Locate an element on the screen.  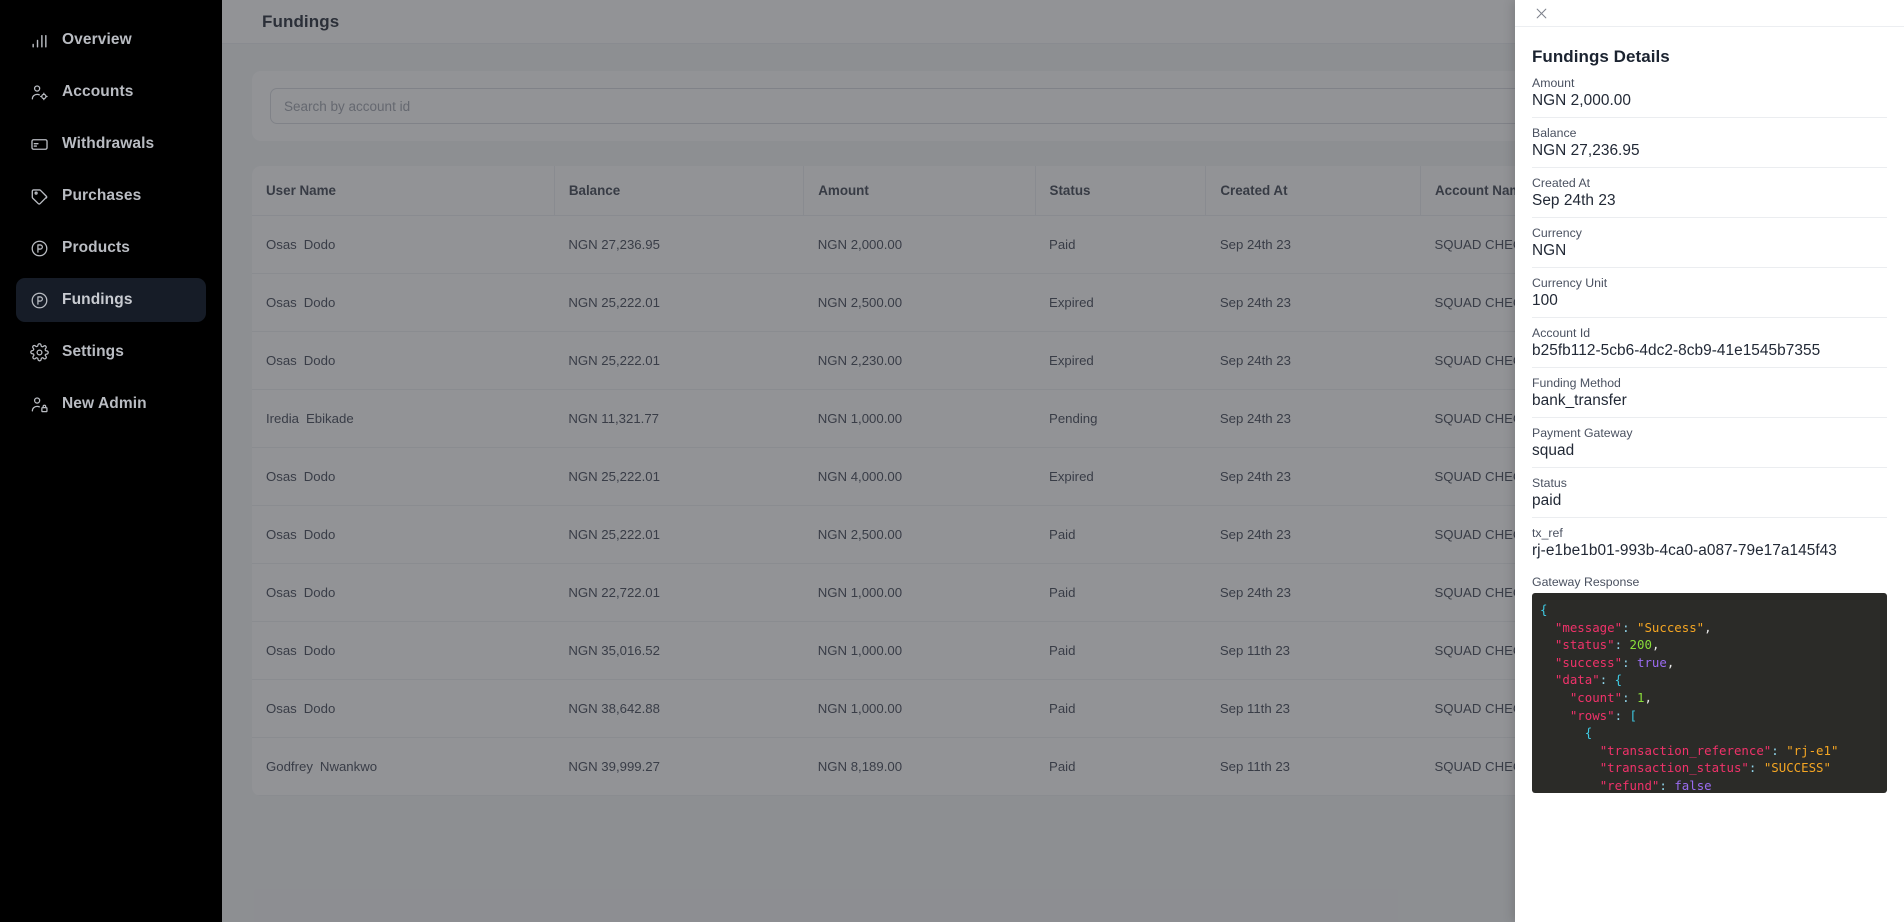
detail-field-label: Account Id is located at coordinates (1561, 333).